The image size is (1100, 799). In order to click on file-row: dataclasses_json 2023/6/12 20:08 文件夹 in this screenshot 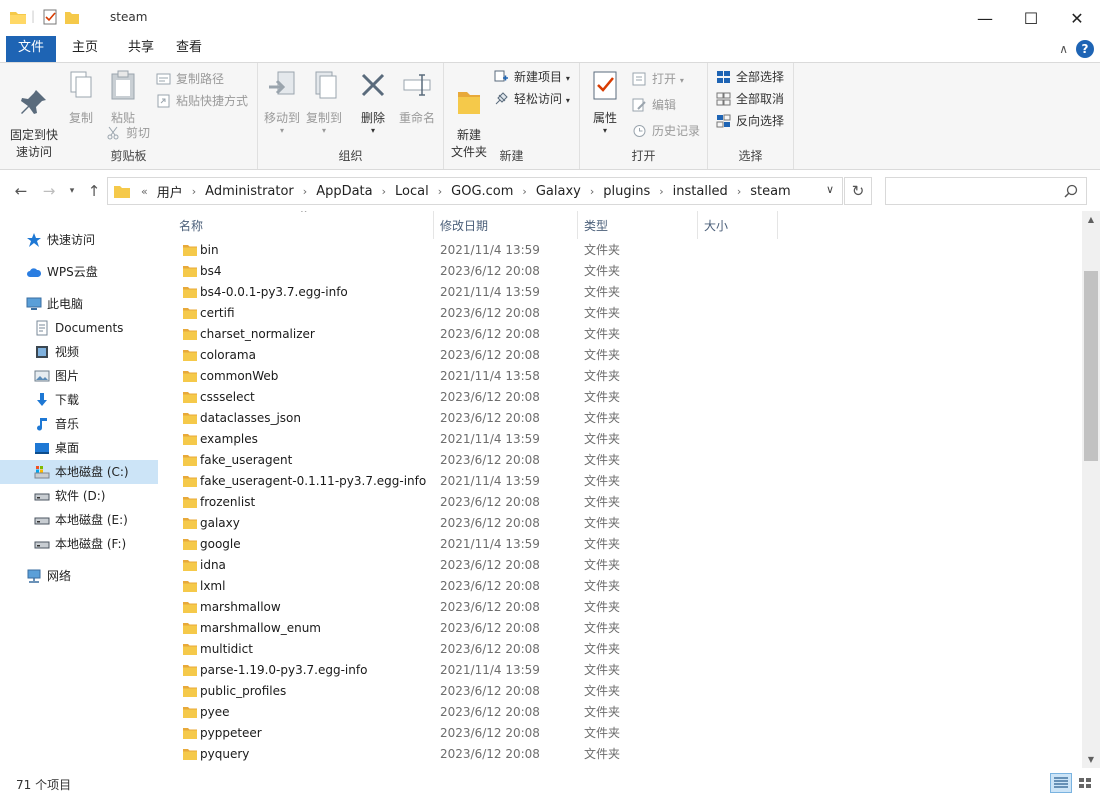, I will do `click(622, 418)`.